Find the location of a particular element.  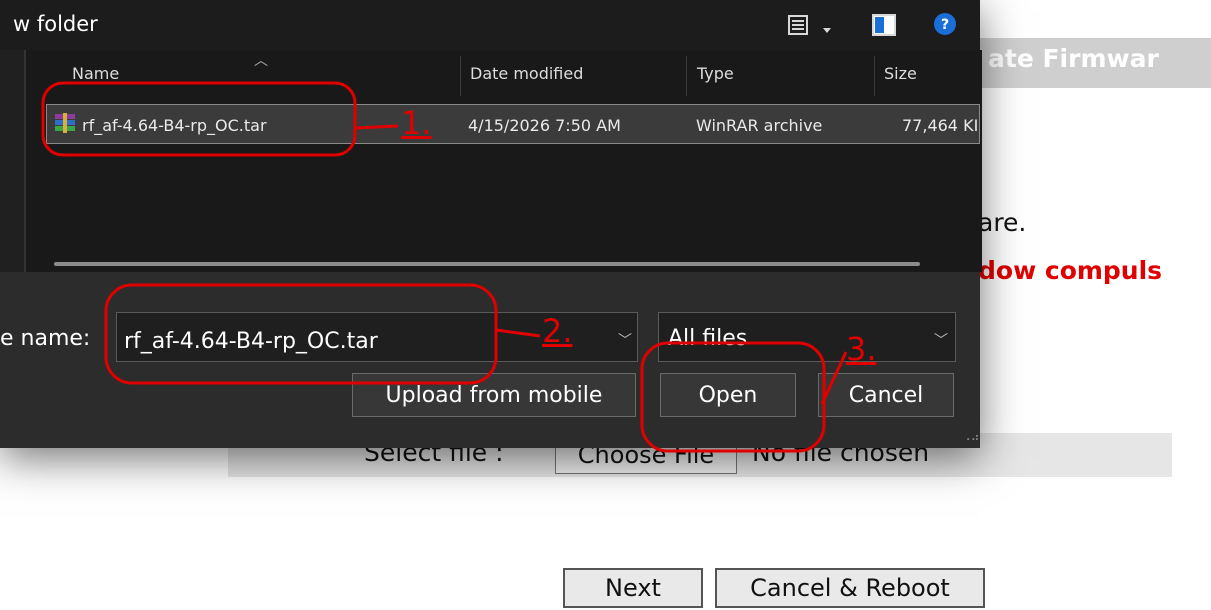

firmware-header-title: ate Firmwar is located at coordinates (1073, 58).